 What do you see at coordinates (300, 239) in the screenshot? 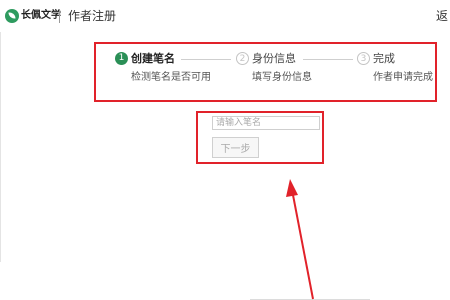
I see `annotation-arrow` at bounding box center [300, 239].